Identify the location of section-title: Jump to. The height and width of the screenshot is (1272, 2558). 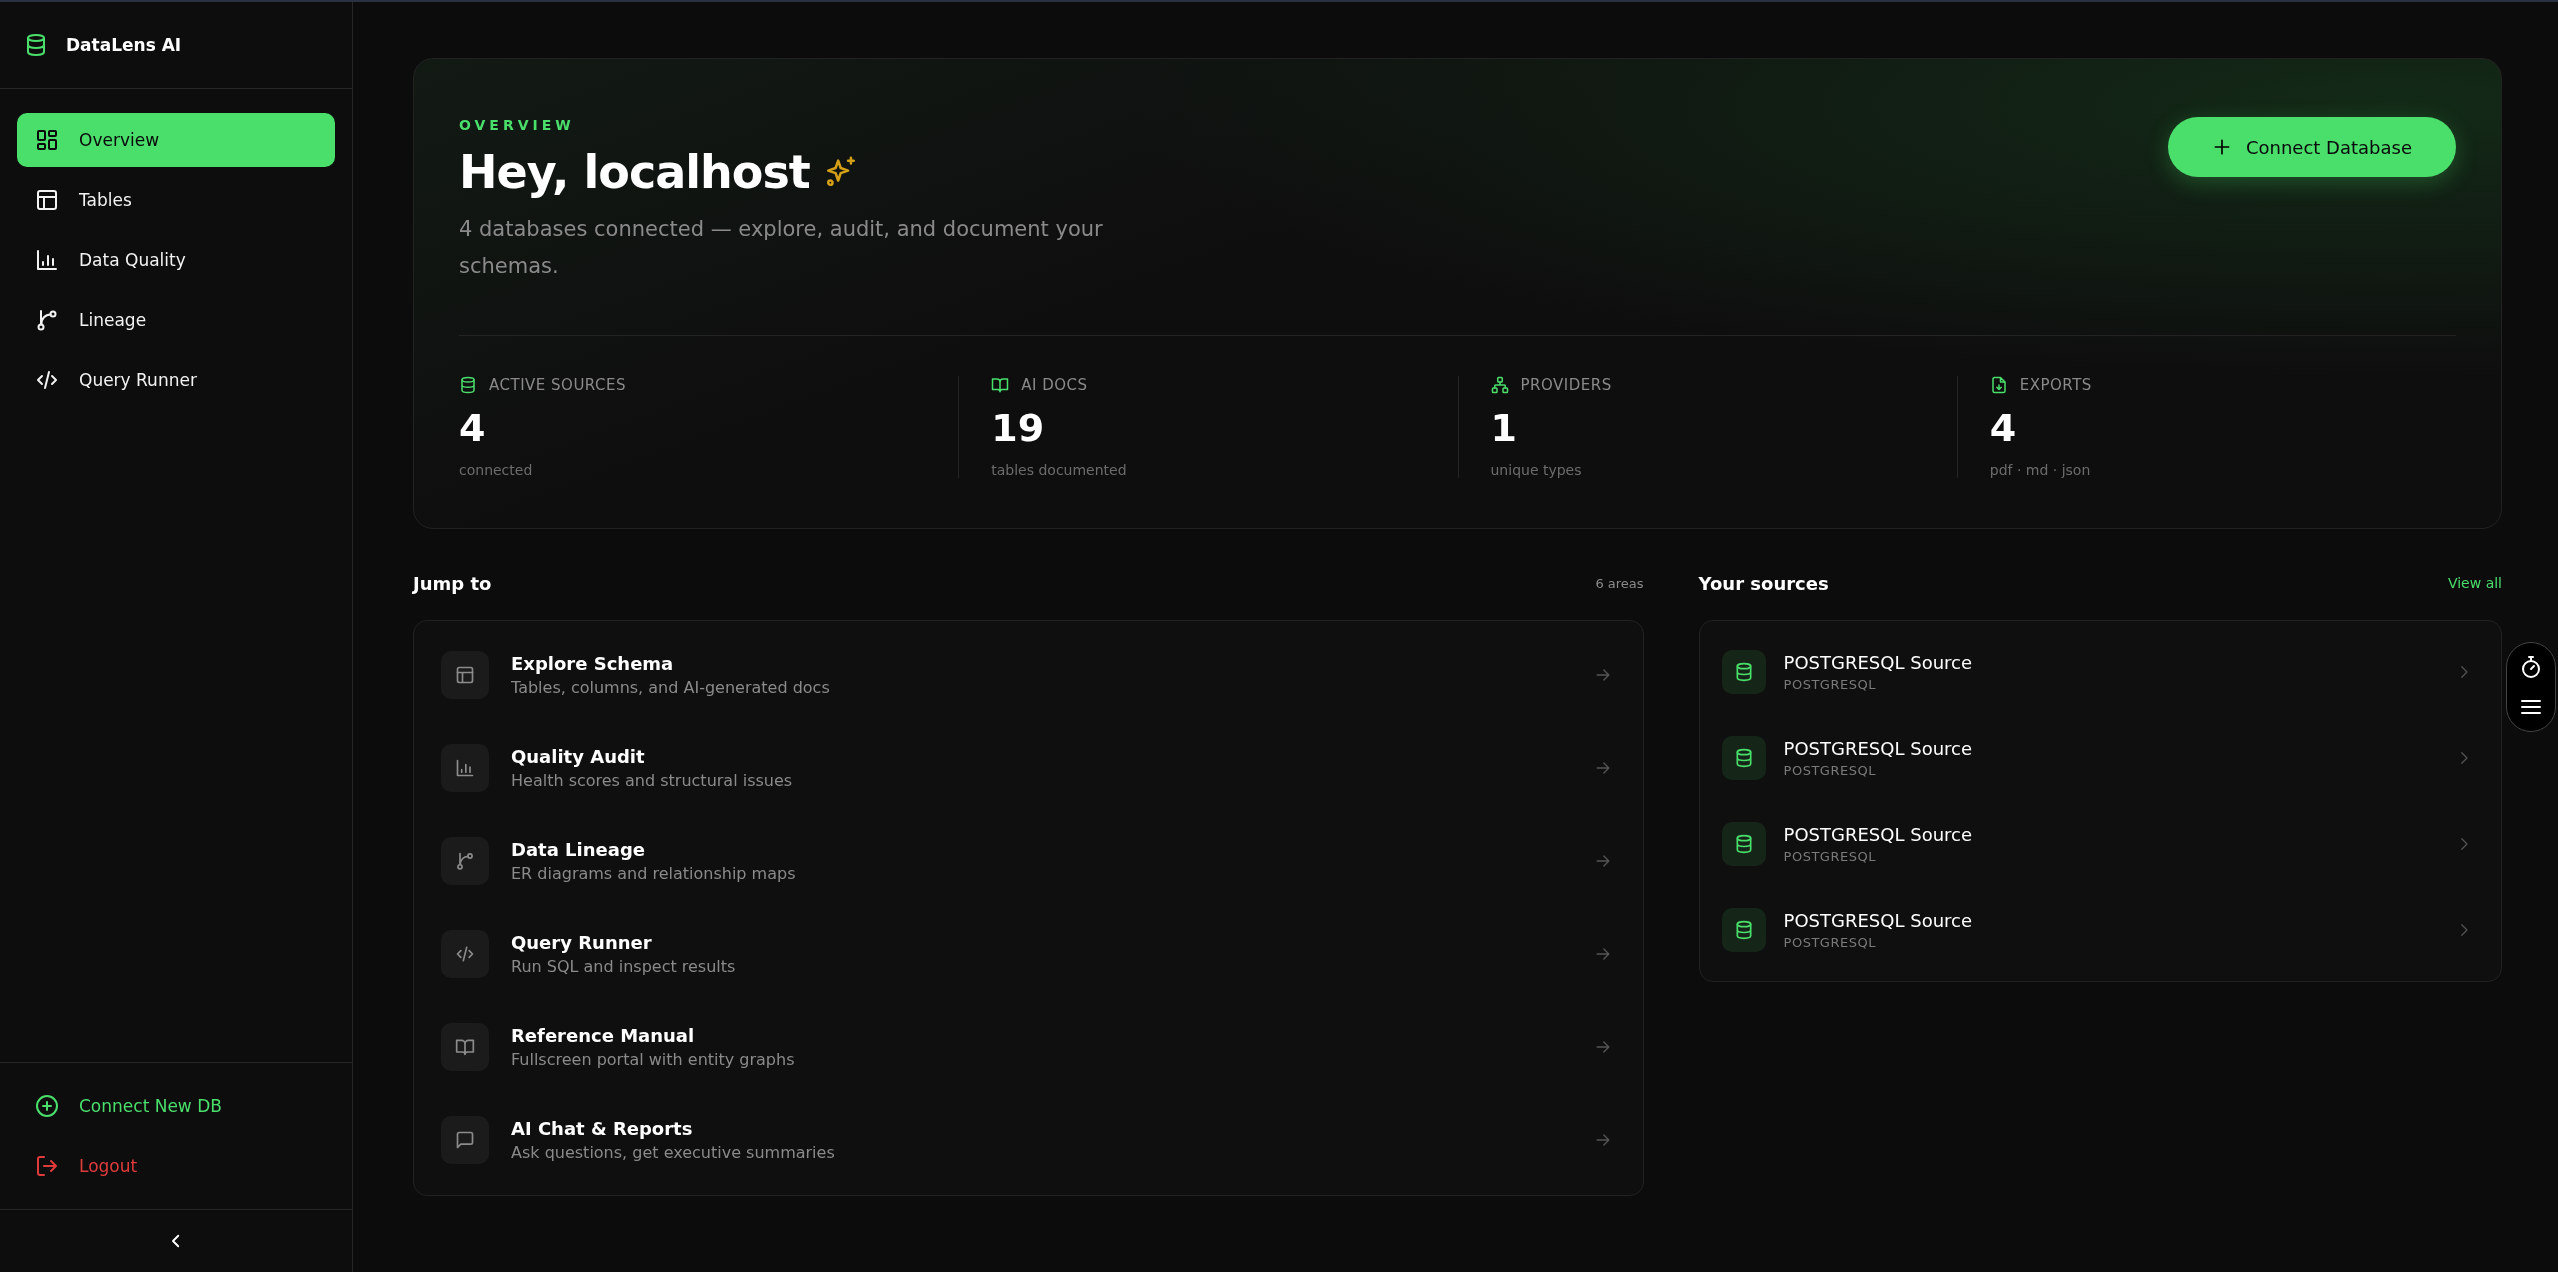
(452, 583).